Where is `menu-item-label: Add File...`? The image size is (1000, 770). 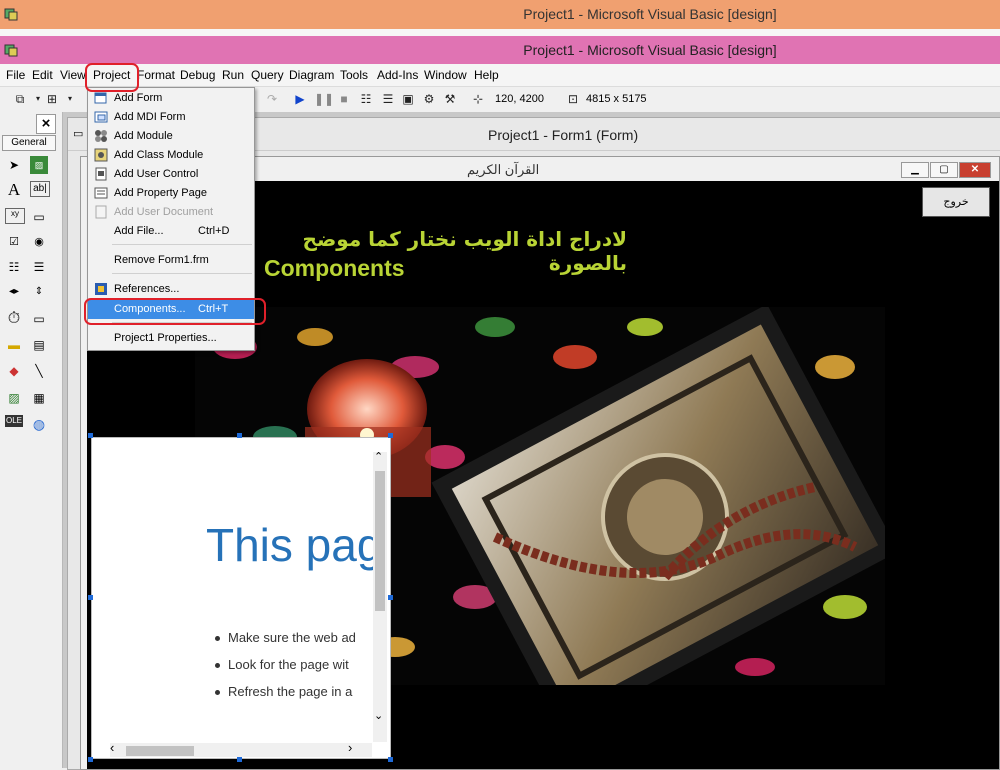 menu-item-label: Add File... is located at coordinates (139, 231).